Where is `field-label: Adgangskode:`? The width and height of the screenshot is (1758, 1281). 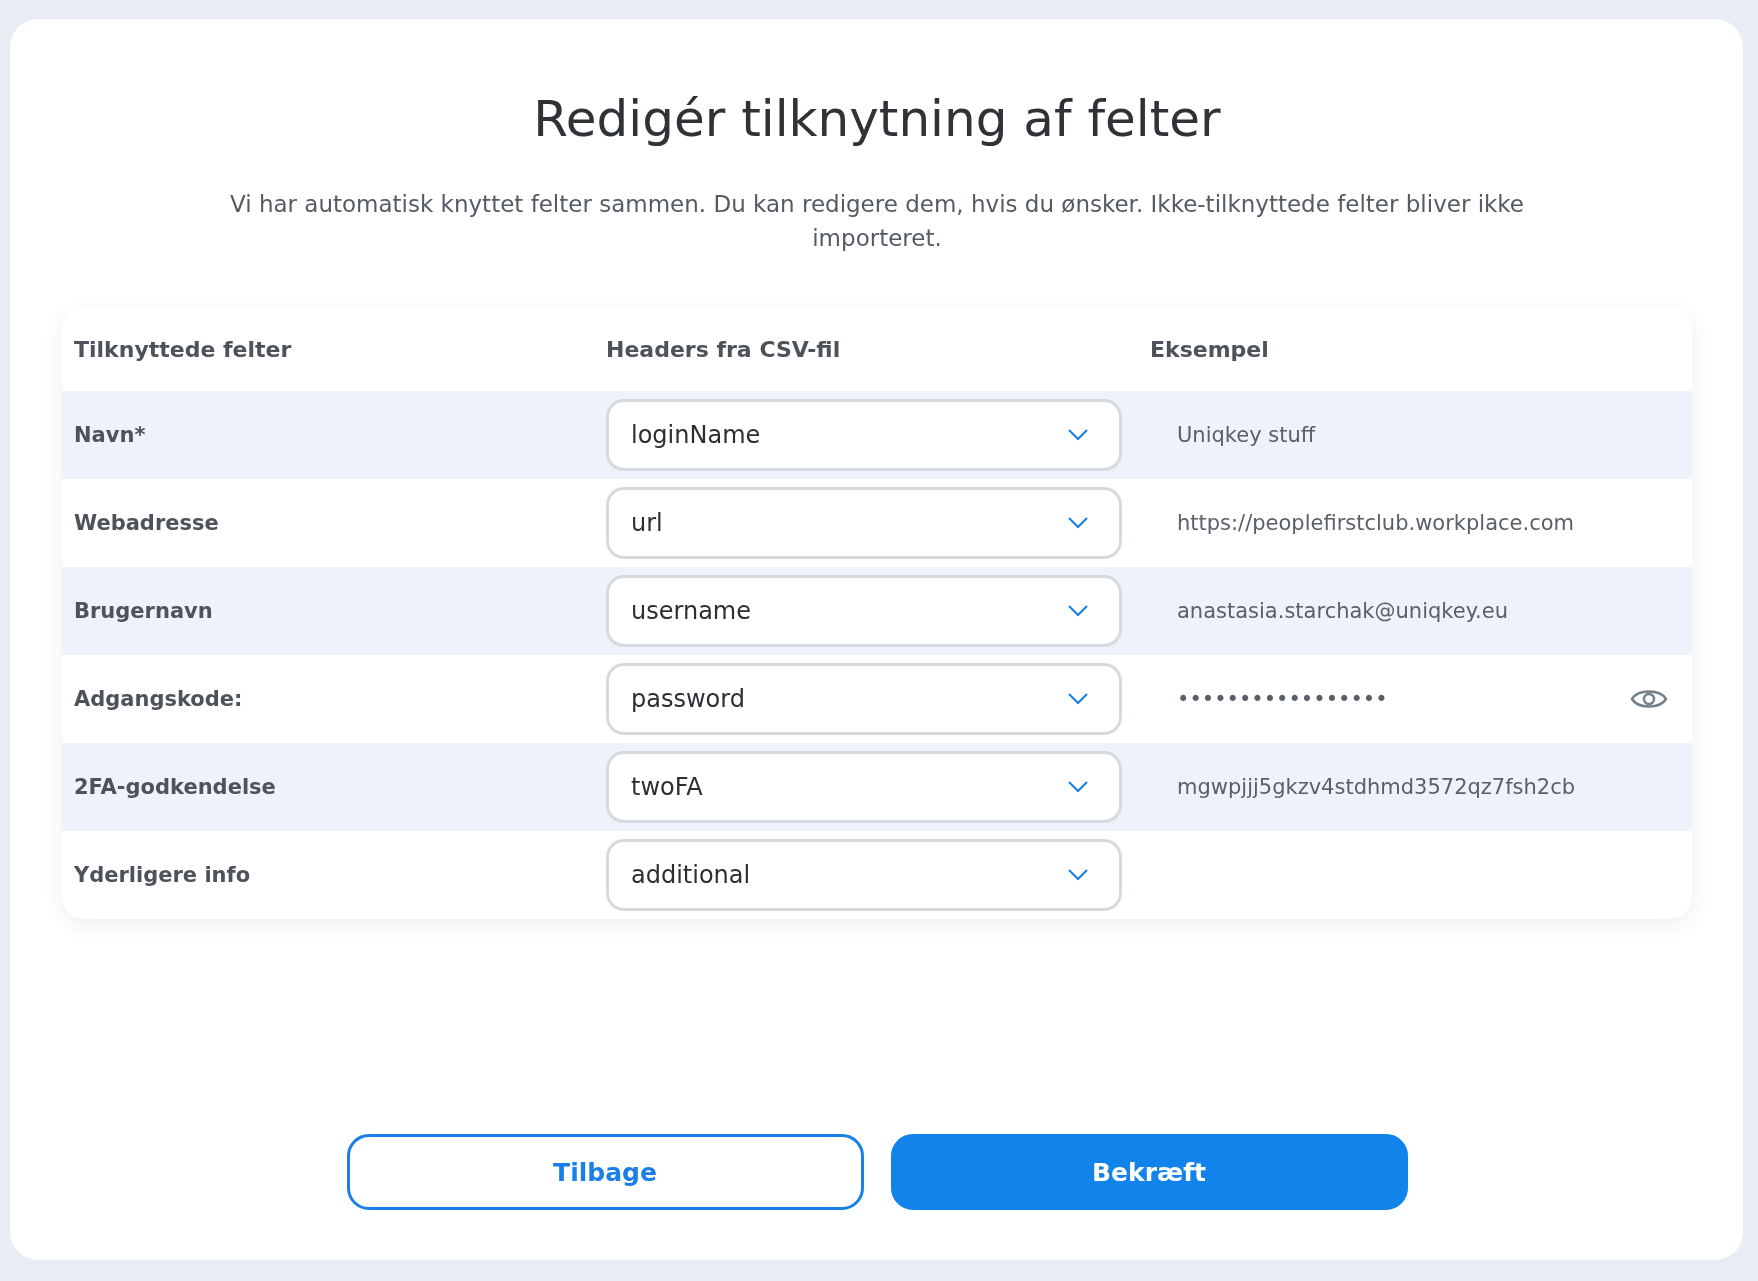
field-label: Adgangskode: is located at coordinates (158, 699).